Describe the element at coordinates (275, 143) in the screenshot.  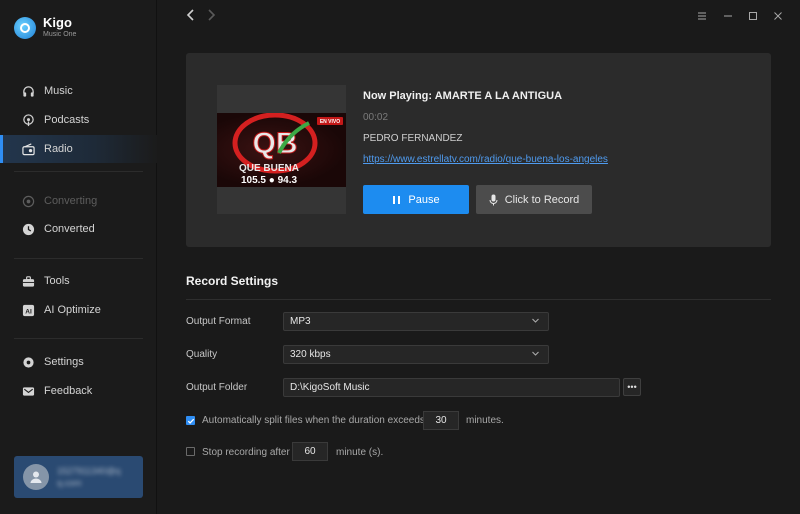
I see `station-logo-letters: QB` at that location.